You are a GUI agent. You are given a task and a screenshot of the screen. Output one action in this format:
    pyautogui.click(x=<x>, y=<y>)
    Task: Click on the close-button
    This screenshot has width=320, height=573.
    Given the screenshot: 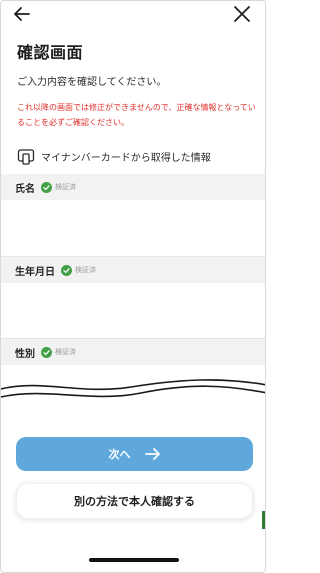 What is the action you would take?
    pyautogui.click(x=242, y=14)
    